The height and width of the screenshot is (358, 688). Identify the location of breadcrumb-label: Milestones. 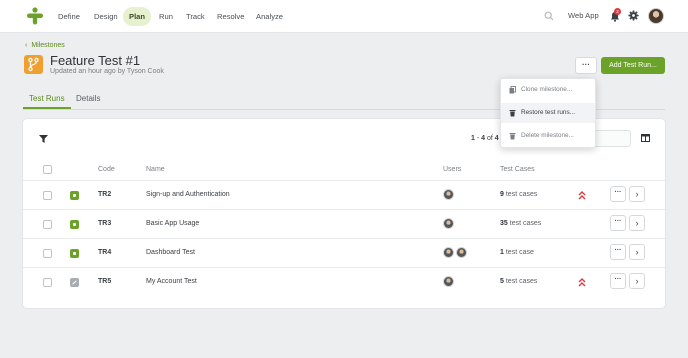
(48, 45).